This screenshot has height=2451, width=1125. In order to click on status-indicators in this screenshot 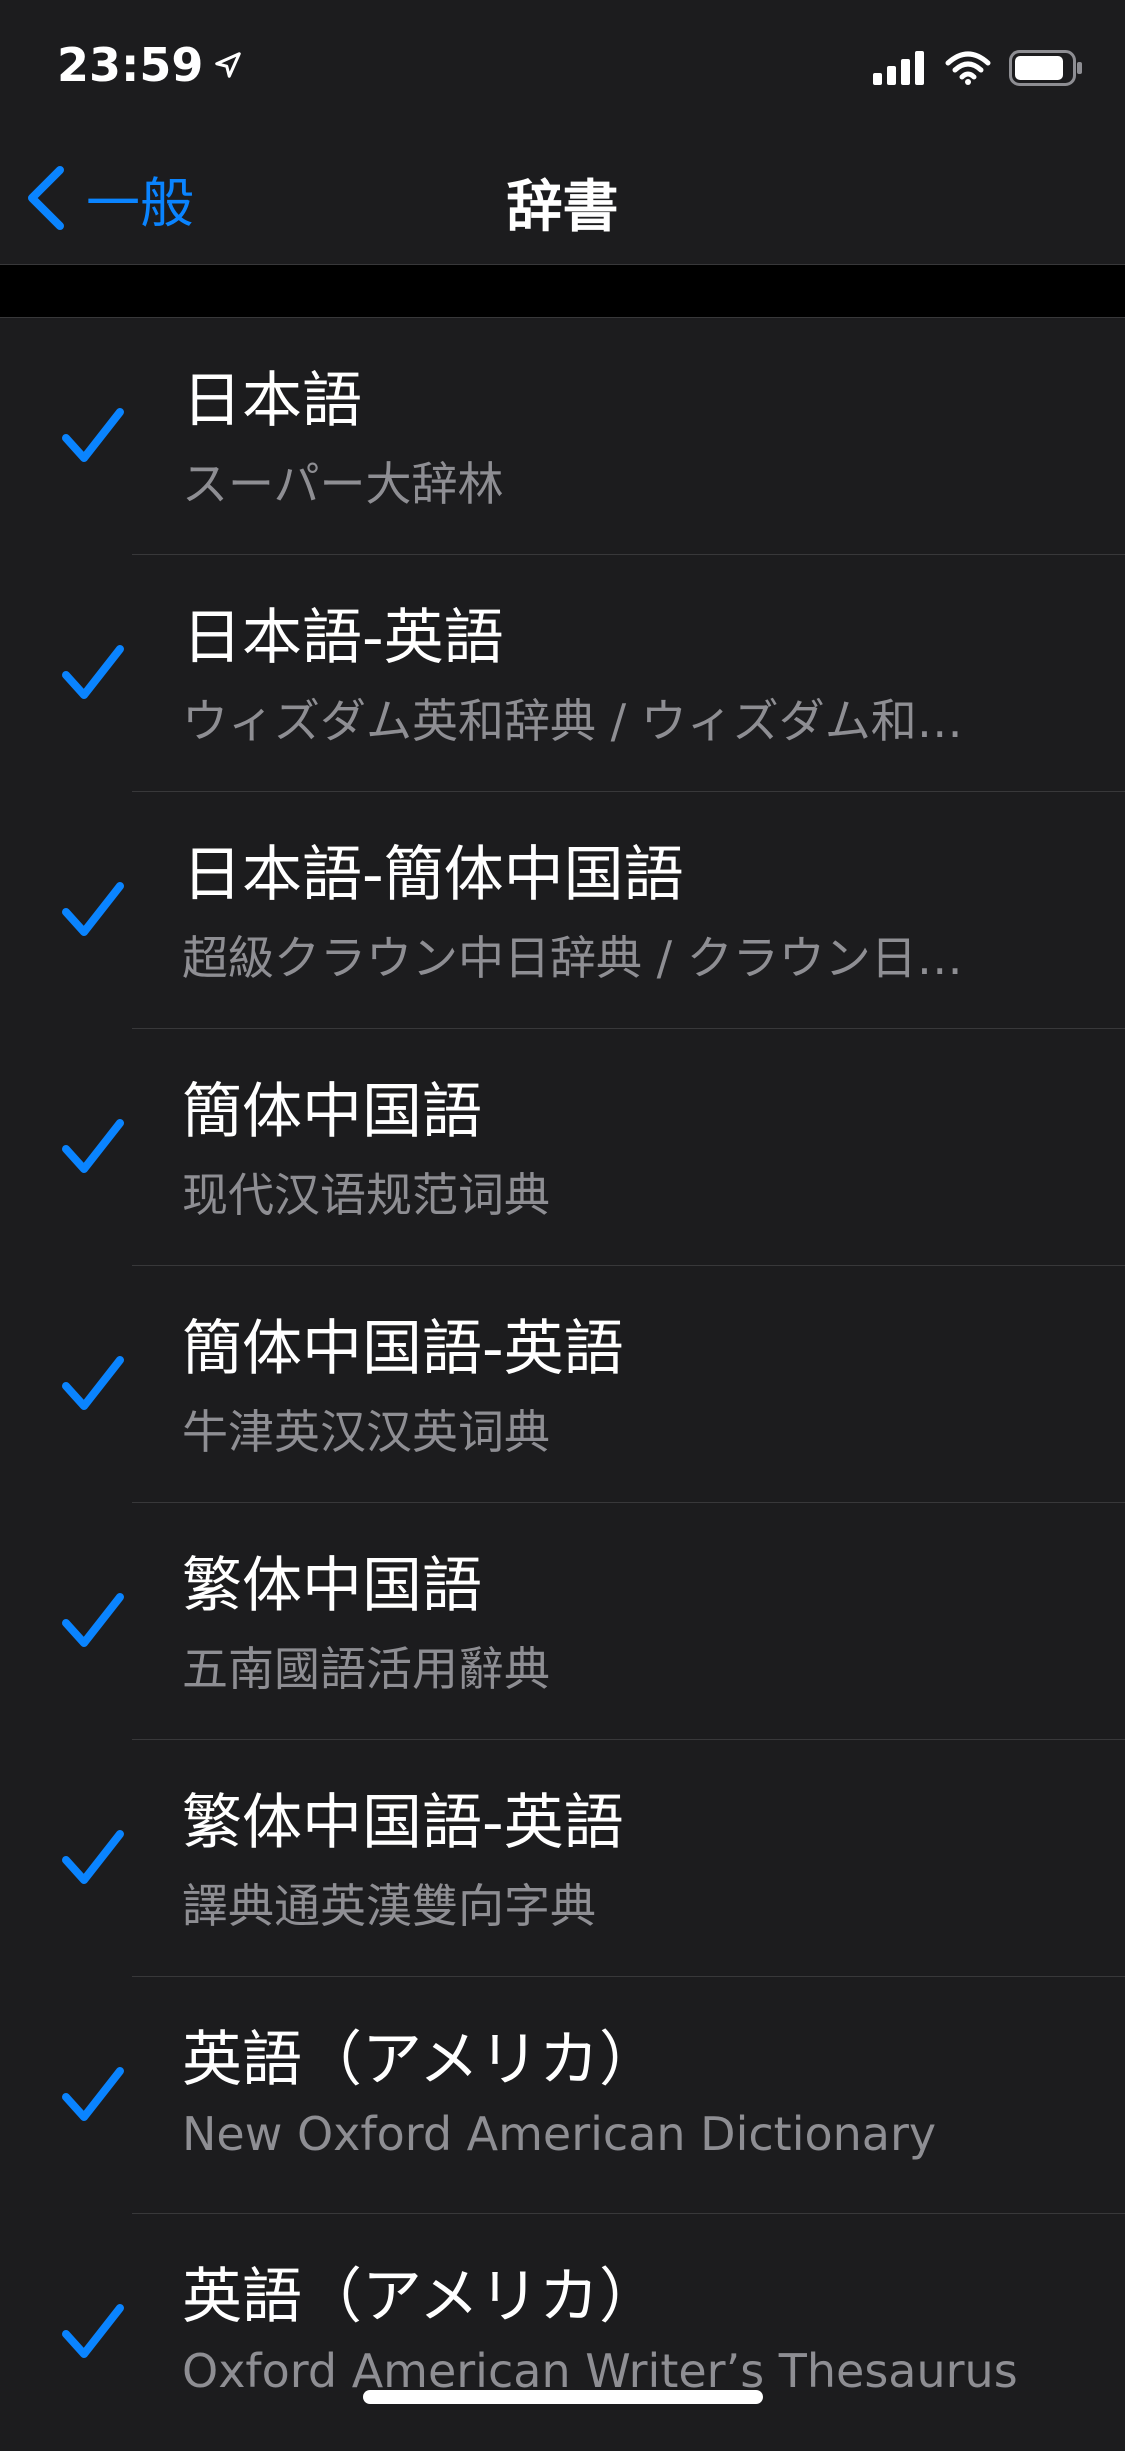, I will do `click(978, 68)`.